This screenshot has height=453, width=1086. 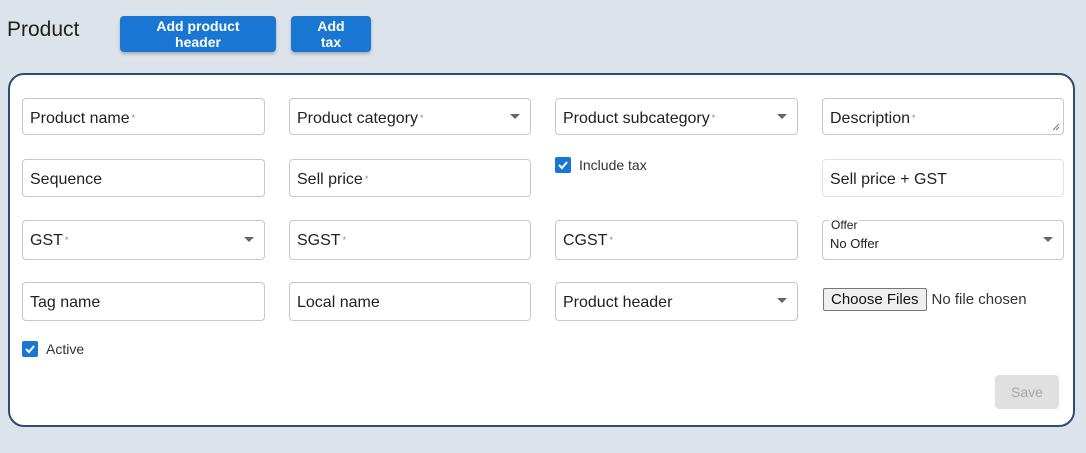 I want to click on sequence-input: Sequence, so click(x=143, y=178).